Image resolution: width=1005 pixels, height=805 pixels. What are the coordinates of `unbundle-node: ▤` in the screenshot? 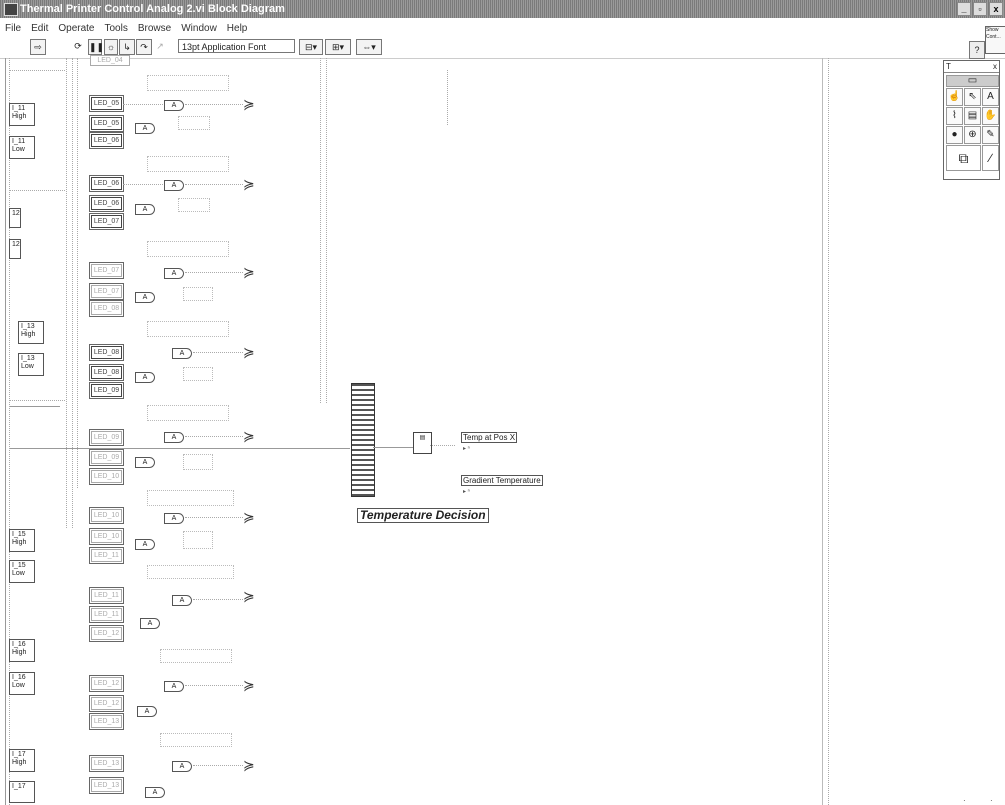 It's located at (422, 443).